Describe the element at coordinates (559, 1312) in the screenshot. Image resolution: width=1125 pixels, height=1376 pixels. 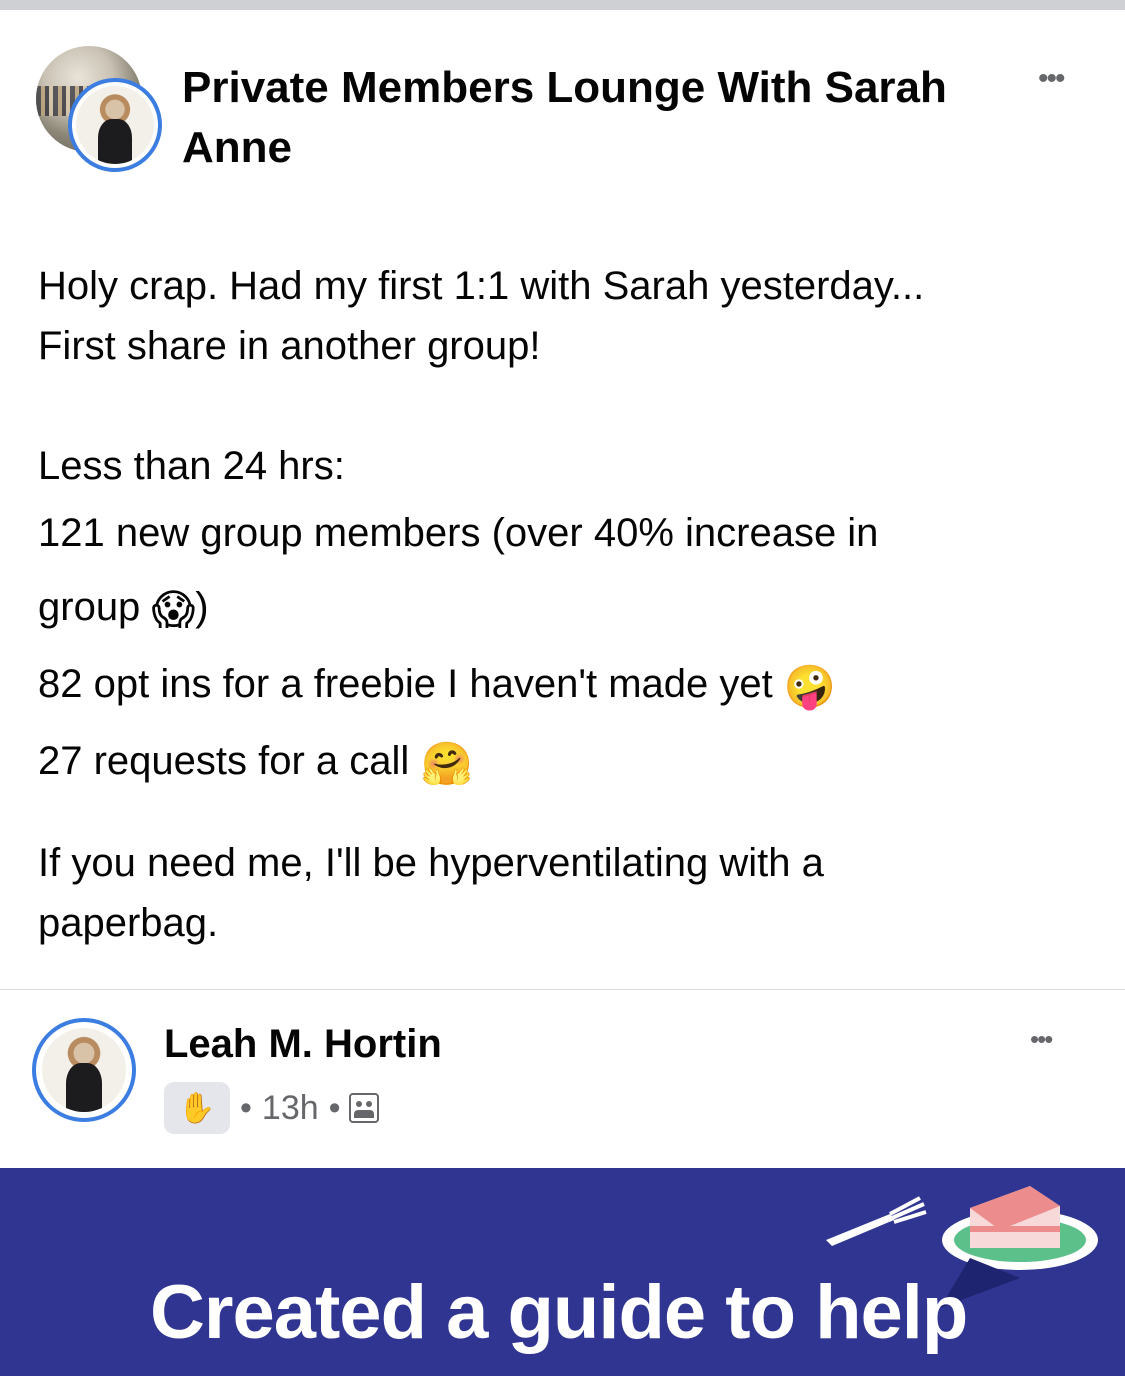
I see `banner-headline: Created a guide to help` at that location.